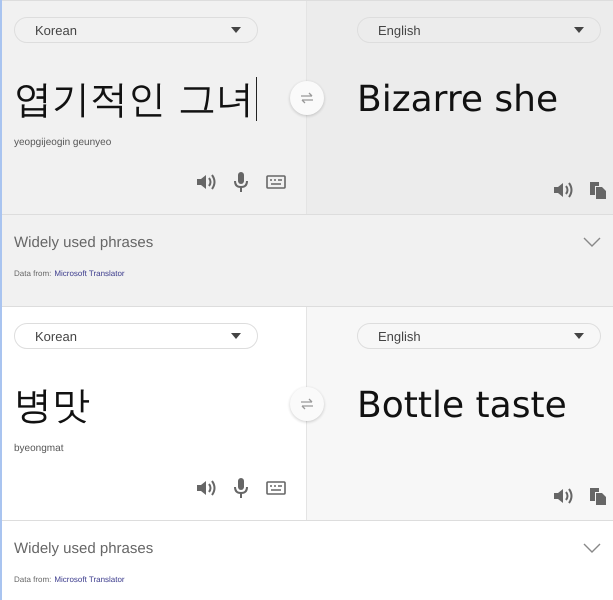  What do you see at coordinates (52, 405) in the screenshot?
I see `source-text: 병맛` at bounding box center [52, 405].